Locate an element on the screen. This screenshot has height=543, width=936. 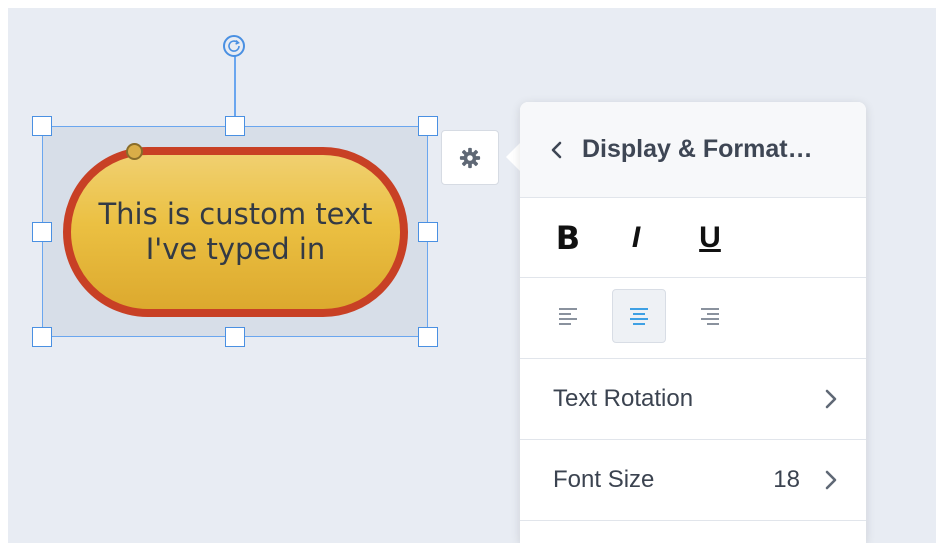
font-size-label: Font Size is located at coordinates (604, 479).